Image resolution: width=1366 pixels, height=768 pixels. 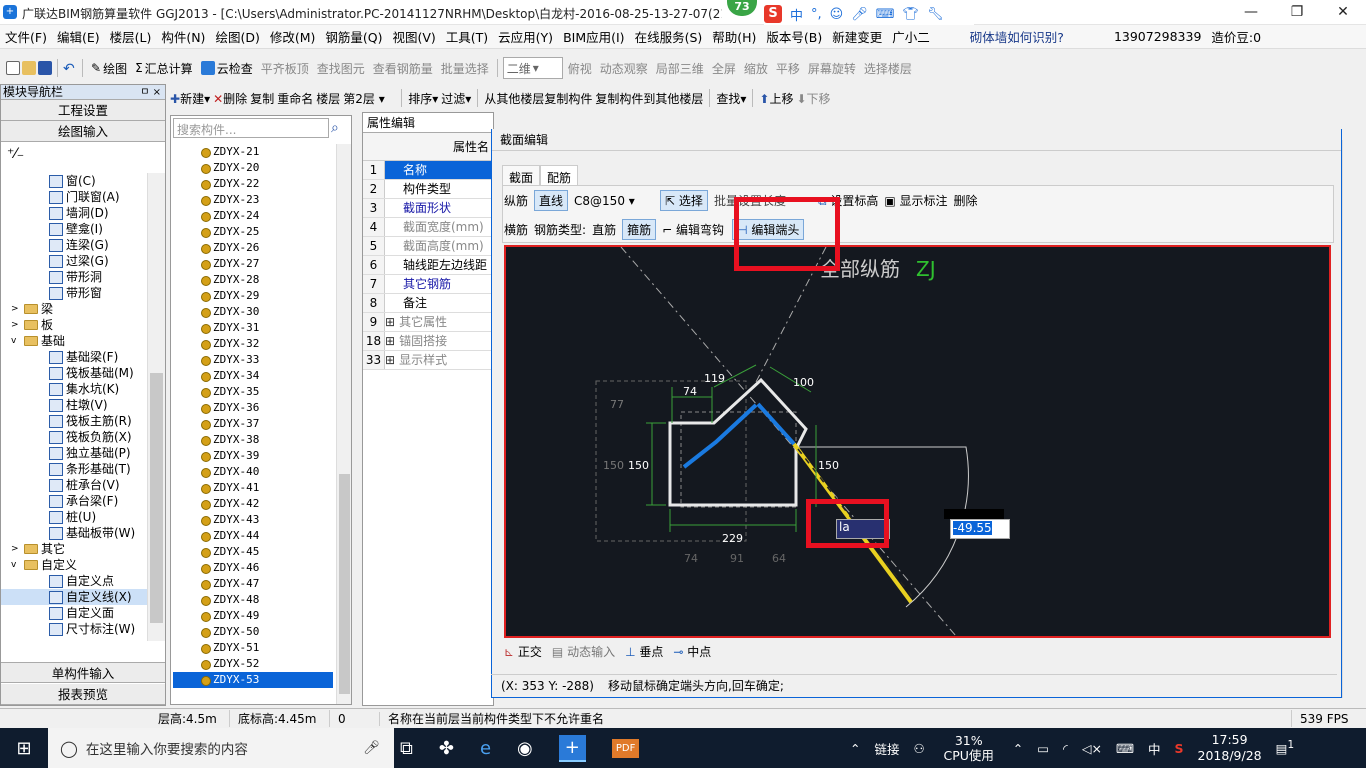 I want to click on property-row: 8 备注, so click(x=428, y=303).